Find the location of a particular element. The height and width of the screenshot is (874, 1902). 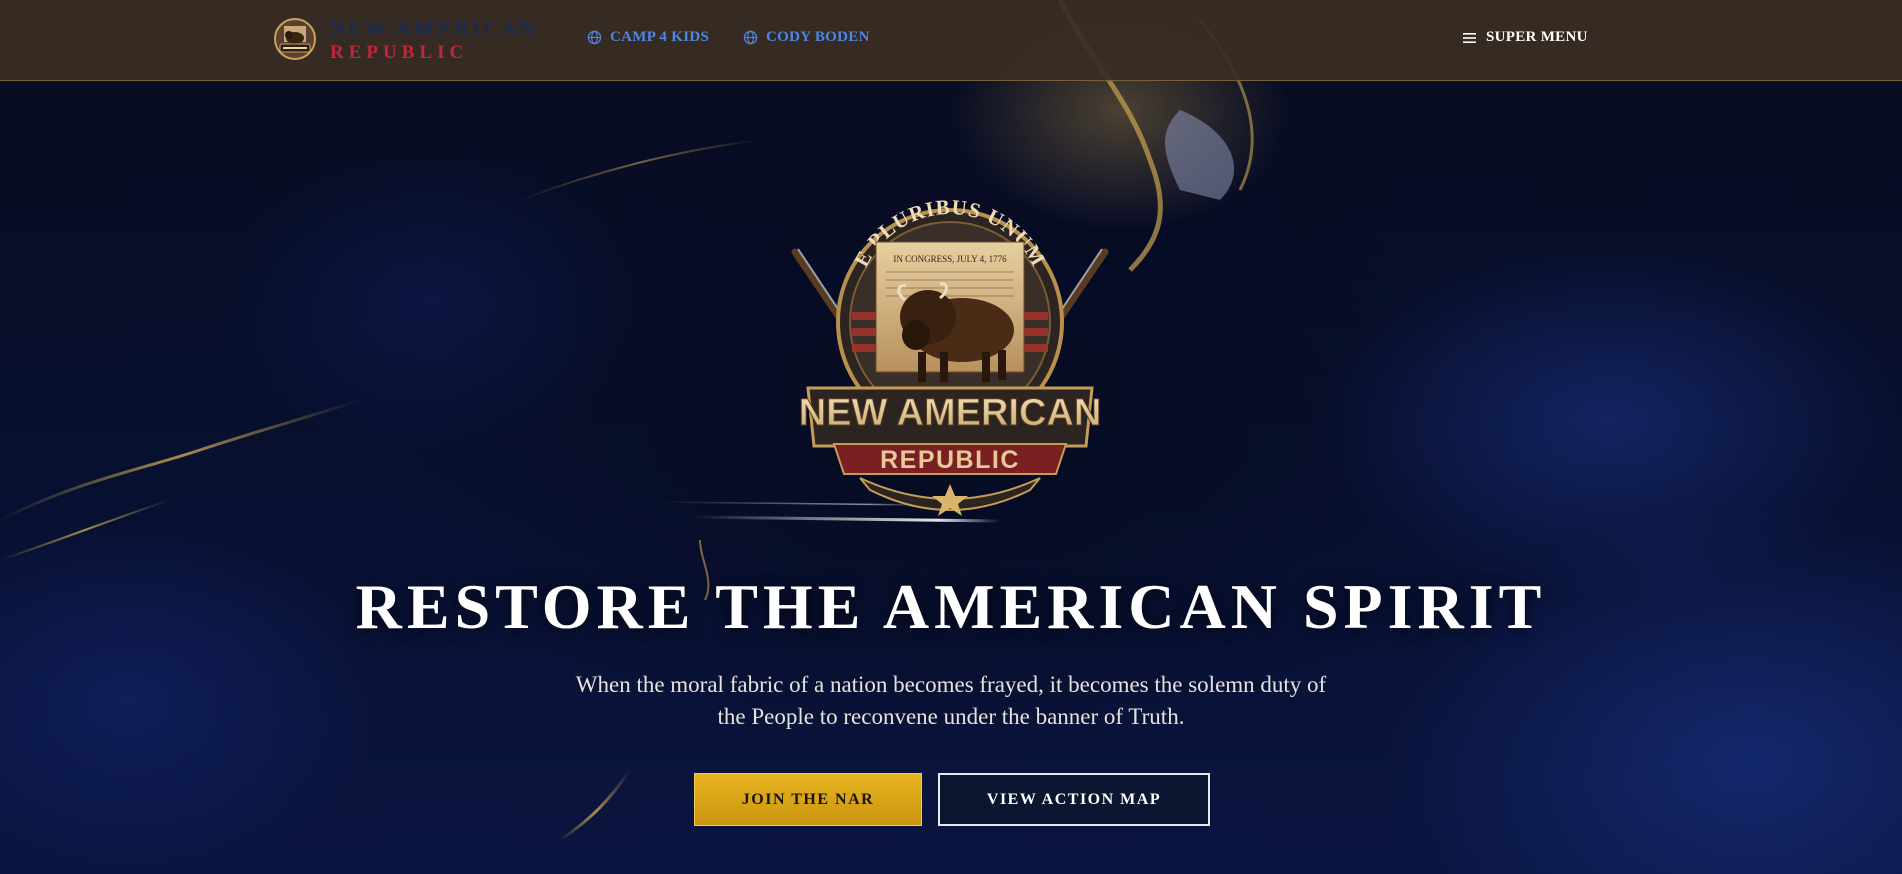

nav-link-cody-boden: CODY BODEN is located at coordinates (806, 37).